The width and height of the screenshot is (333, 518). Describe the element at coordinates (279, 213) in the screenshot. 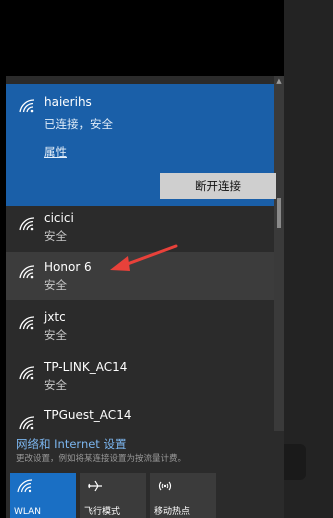

I see `scrollbar-thumb` at that location.